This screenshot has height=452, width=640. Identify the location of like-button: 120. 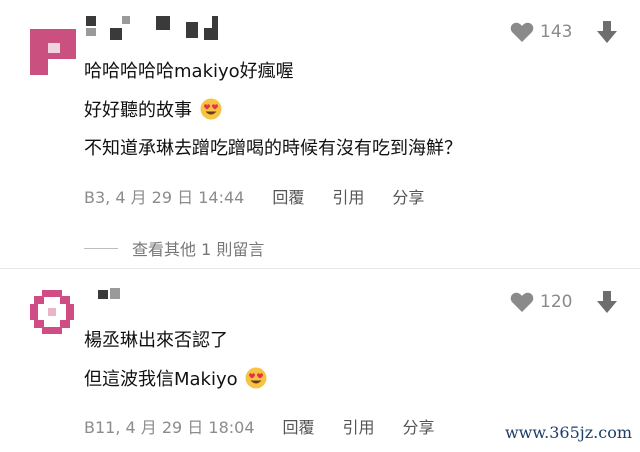
(541, 302).